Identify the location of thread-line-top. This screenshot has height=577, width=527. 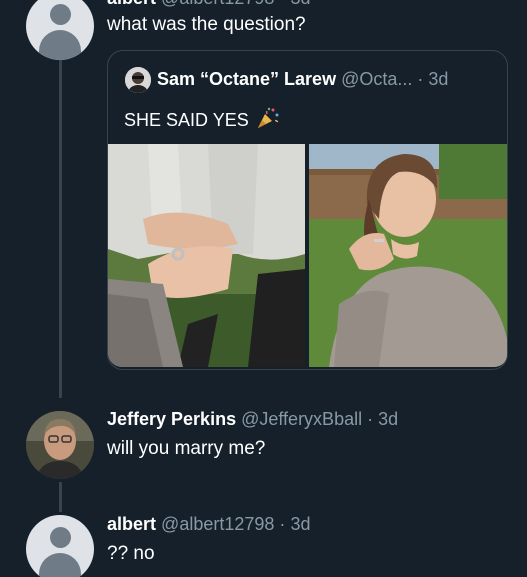
(60, 228).